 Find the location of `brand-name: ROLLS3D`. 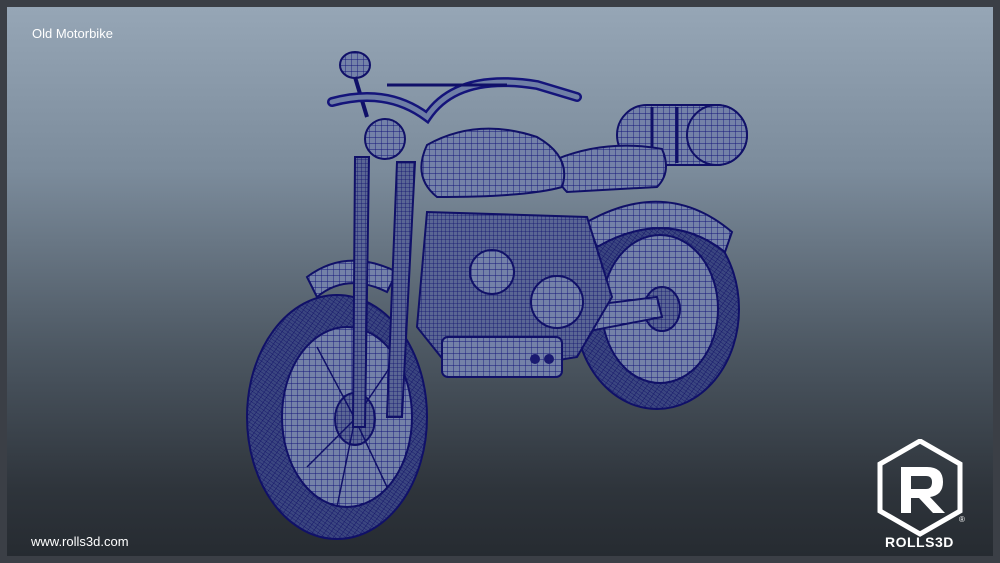

brand-name: ROLLS3D is located at coordinates (919, 542).